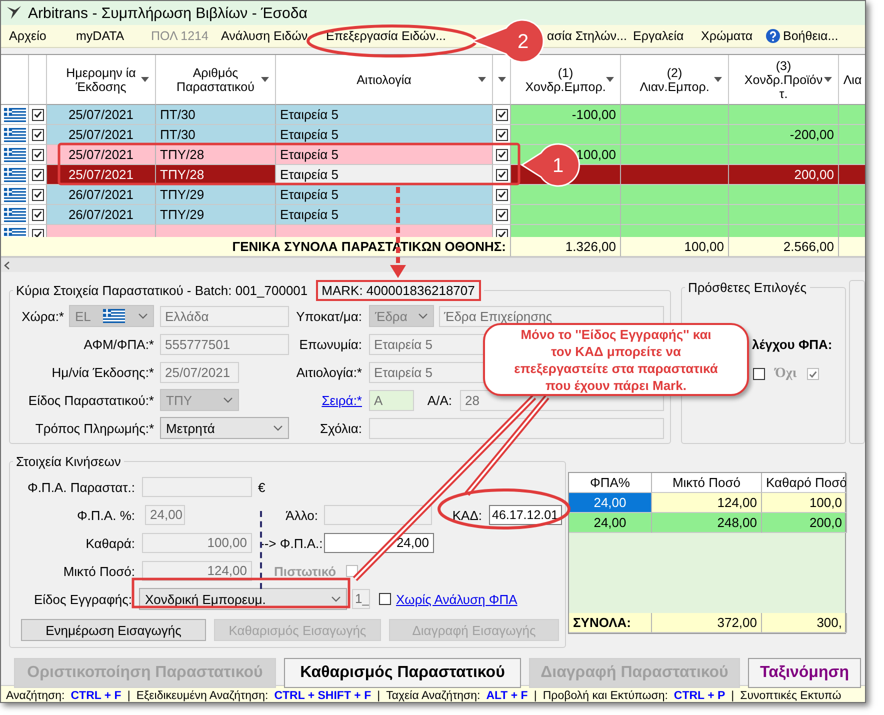  I want to click on table-cell: 100,00, so click(675, 247).